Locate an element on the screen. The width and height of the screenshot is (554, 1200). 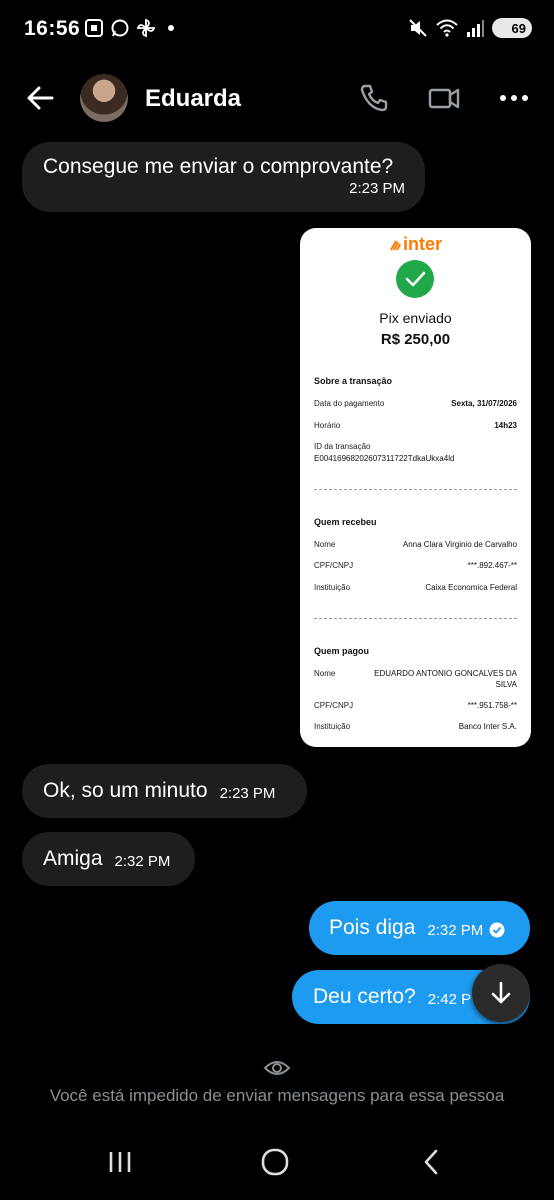
read-check-icon is located at coordinates (497, 929).